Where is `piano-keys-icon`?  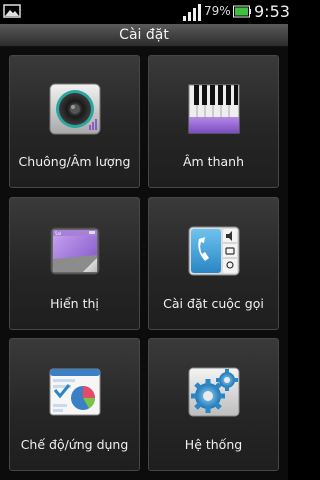 piano-keys-icon is located at coordinates (214, 109).